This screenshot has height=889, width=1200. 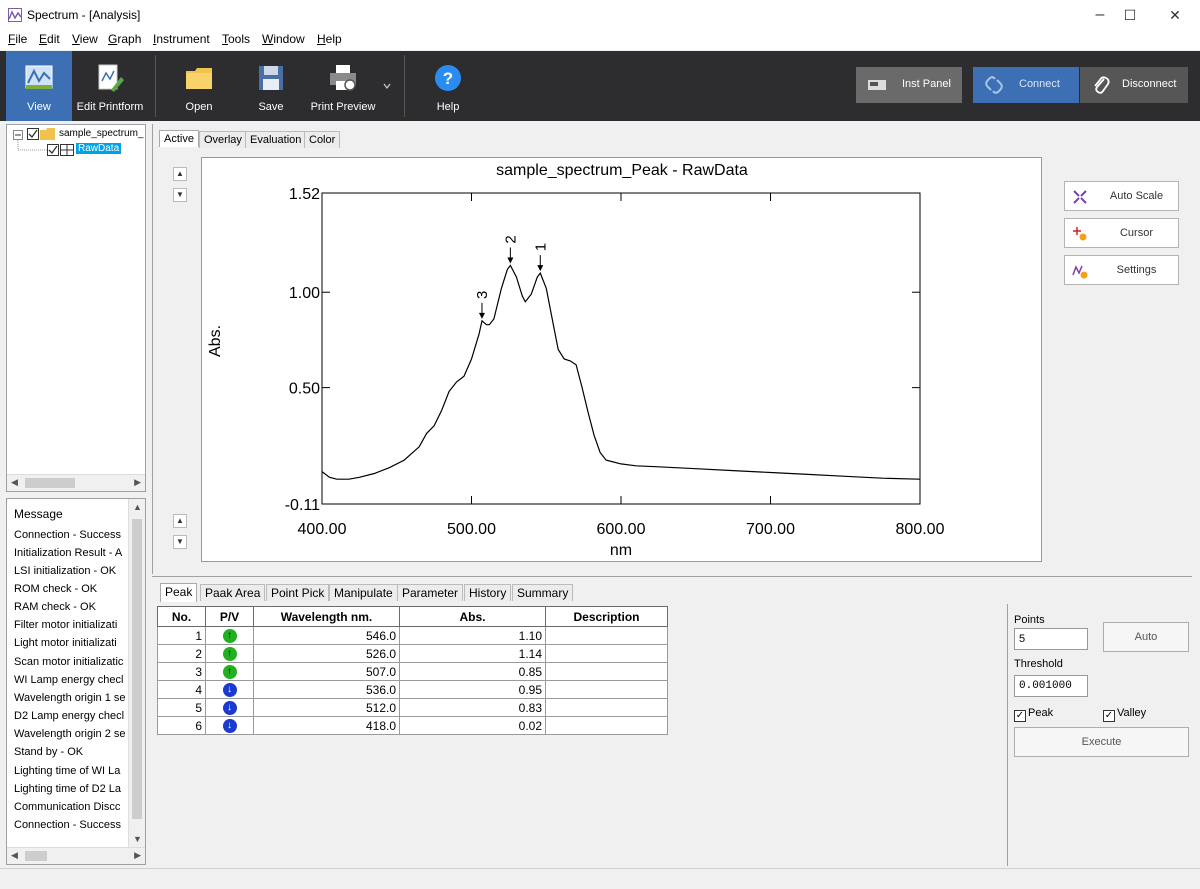 I want to click on connect-button: Connect, so click(x=1026, y=85).